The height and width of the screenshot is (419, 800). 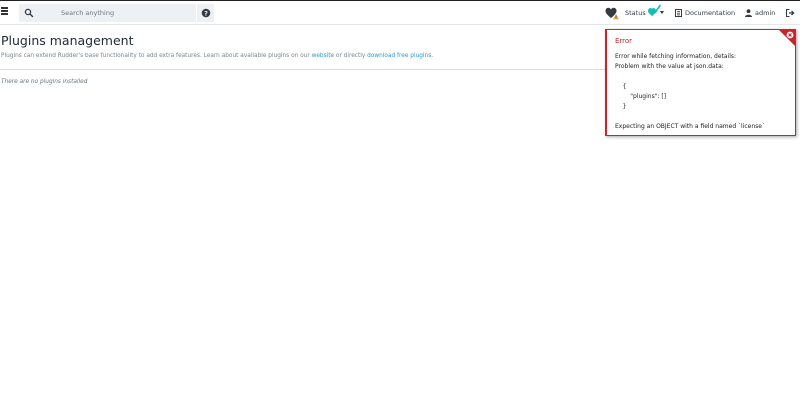 I want to click on close-icon, so click(x=790, y=35).